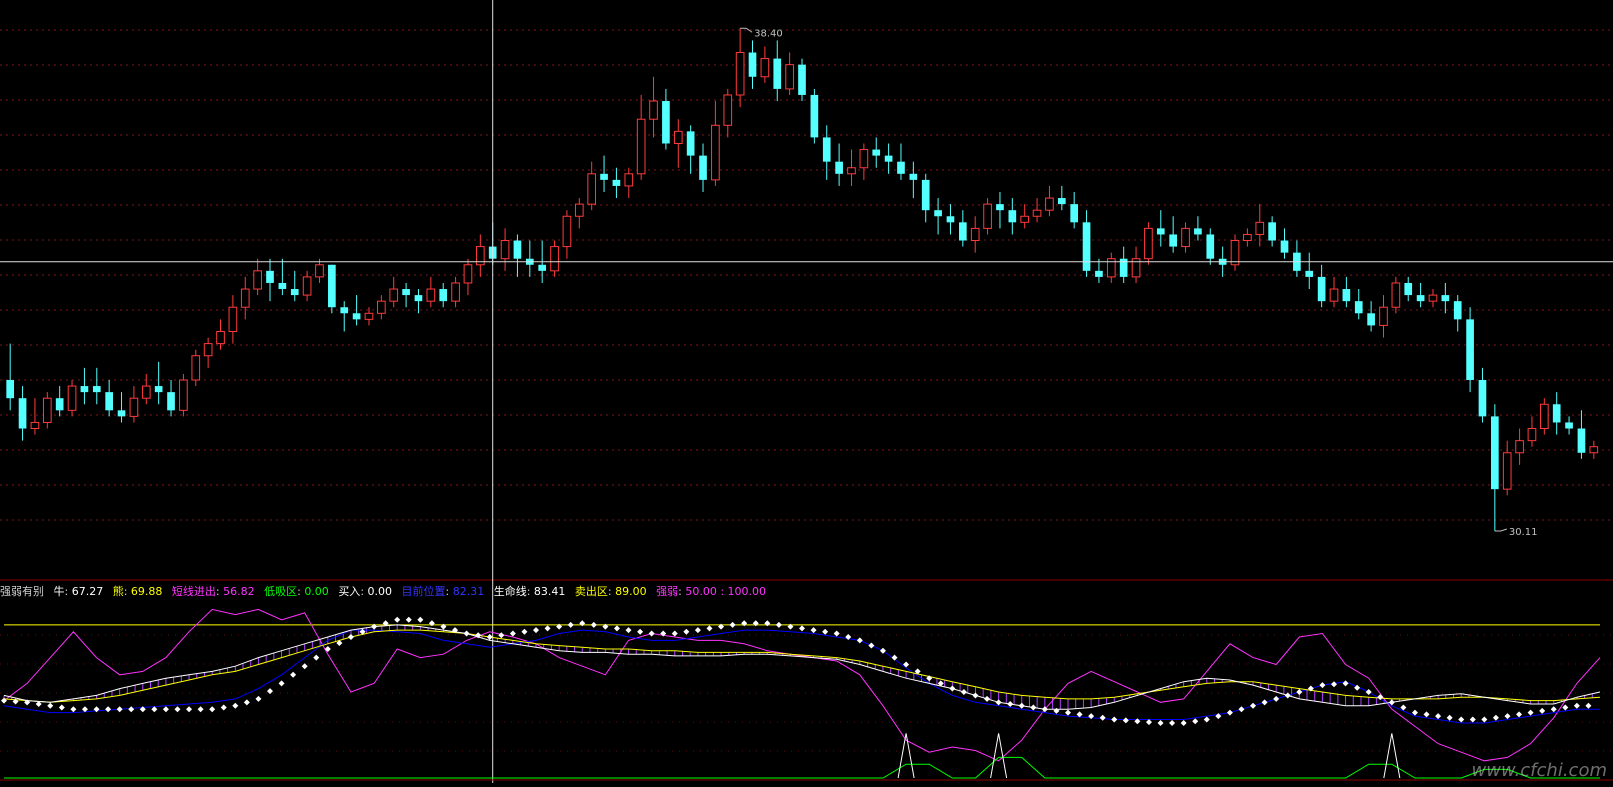  Describe the element at coordinates (213, 591) in the screenshot. I see `legend-short-line: 短线进出: 56.82` at that location.